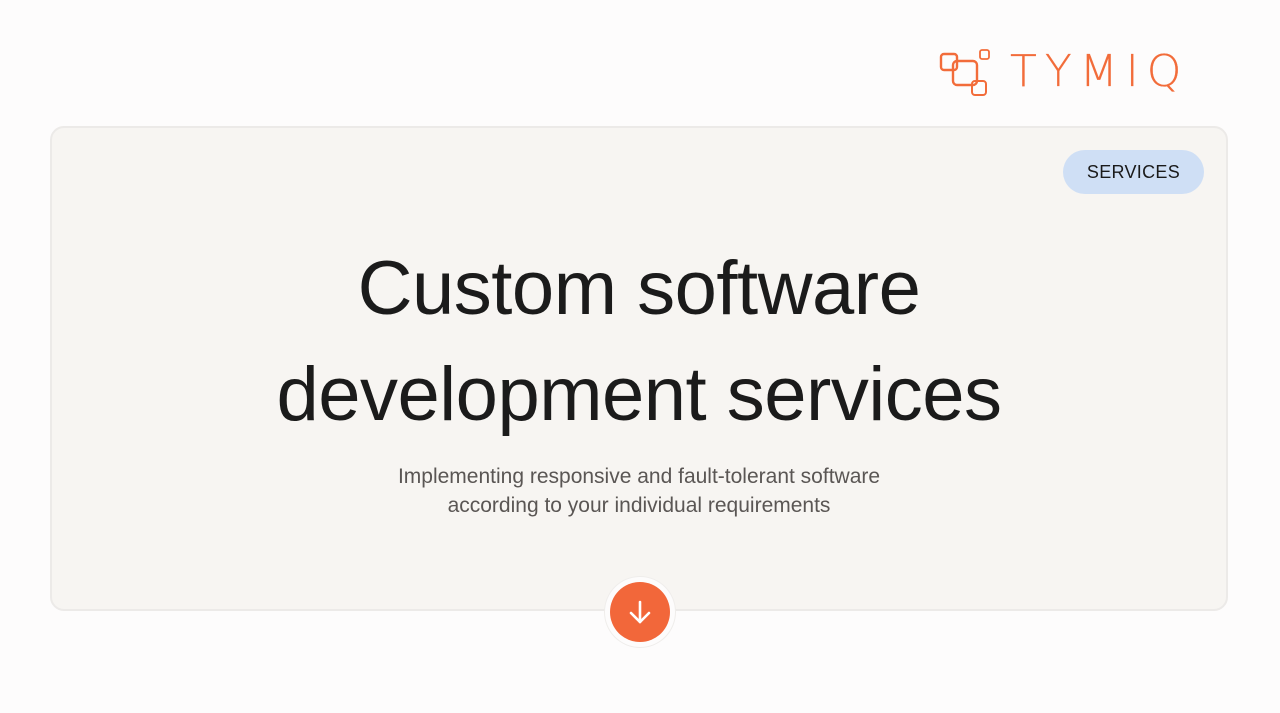  Describe the element at coordinates (1100, 71) in the screenshot. I see `brand-name: TYMIQ` at that location.